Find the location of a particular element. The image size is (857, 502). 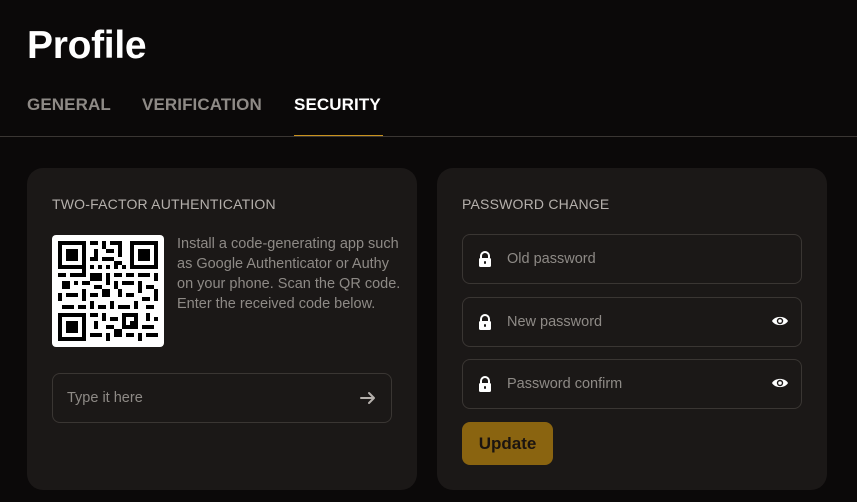

code-input is located at coordinates (222, 398).